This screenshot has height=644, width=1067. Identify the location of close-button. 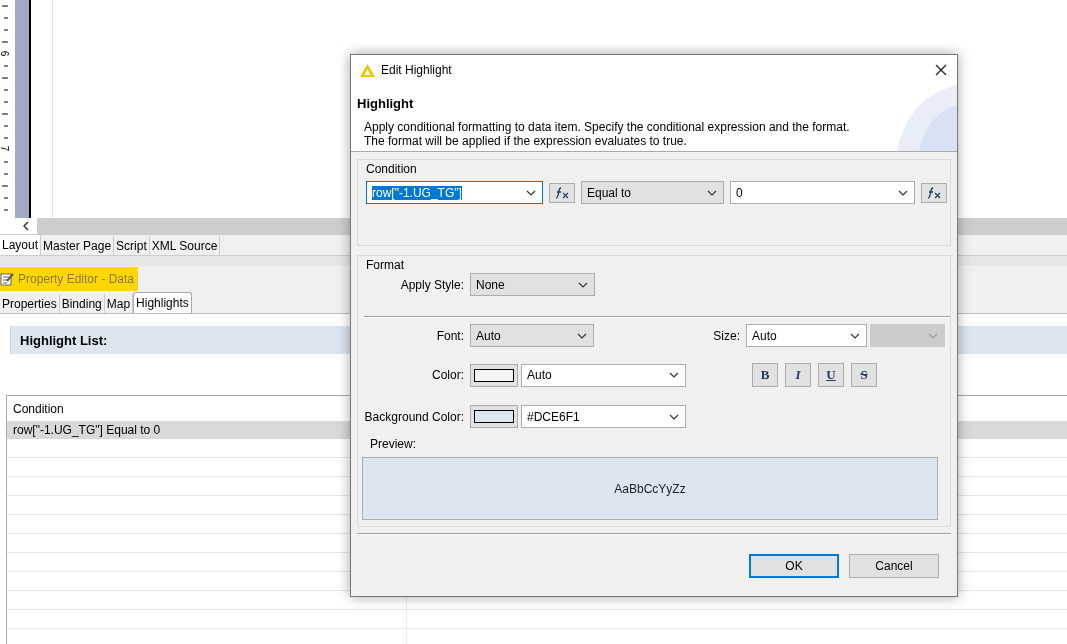
(941, 70).